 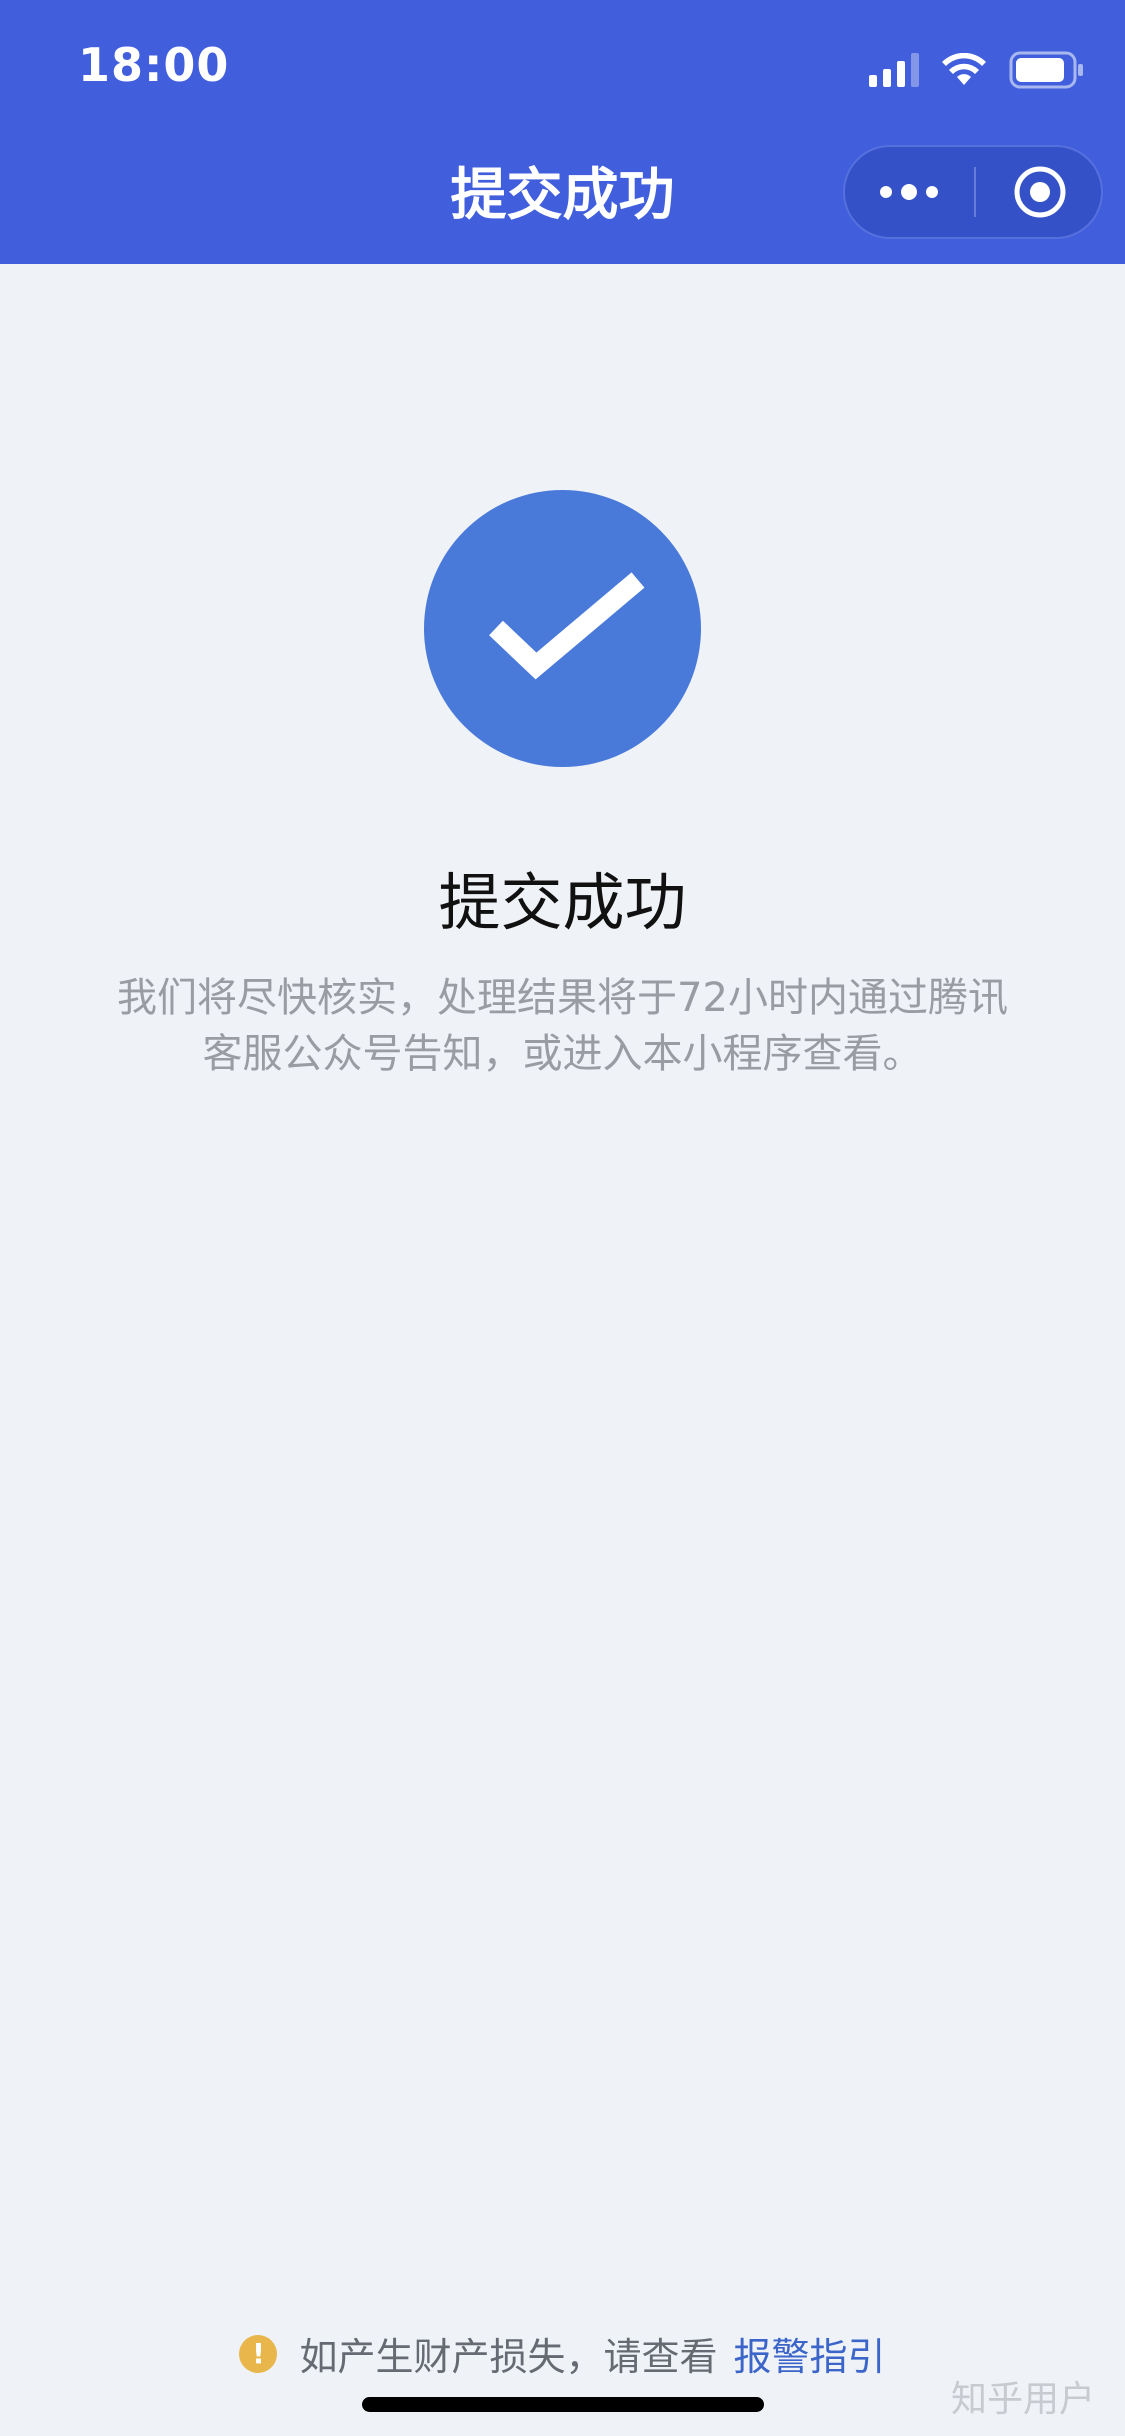 What do you see at coordinates (562, 902) in the screenshot?
I see `success-title: 提交成功` at bounding box center [562, 902].